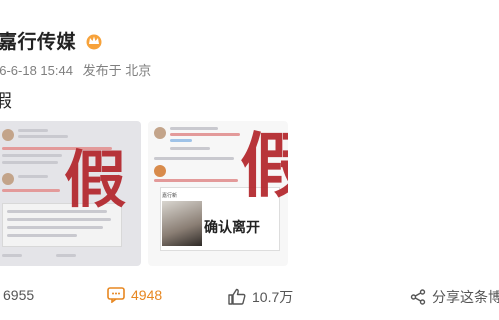 This screenshot has height=320, width=499. What do you see at coordinates (78, 69) in the screenshot?
I see `post-meta: 26-6-18 15:44 发布于 北京` at bounding box center [78, 69].